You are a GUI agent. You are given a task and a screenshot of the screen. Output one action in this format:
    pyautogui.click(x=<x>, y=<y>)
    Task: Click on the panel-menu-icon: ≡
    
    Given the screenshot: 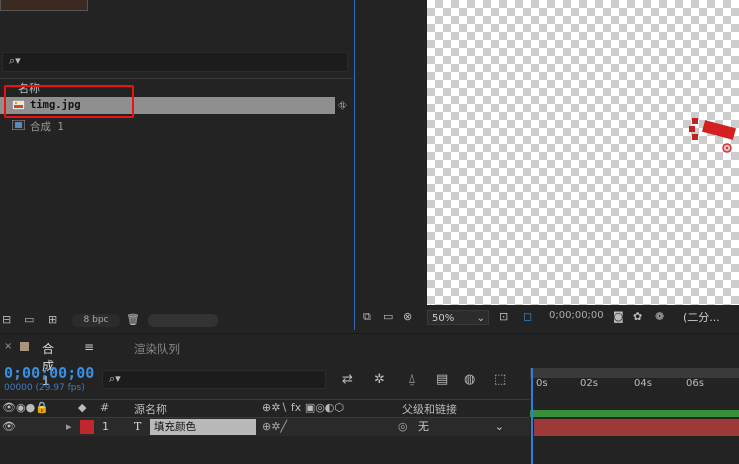 What is the action you would take?
    pyautogui.click(x=89, y=347)
    